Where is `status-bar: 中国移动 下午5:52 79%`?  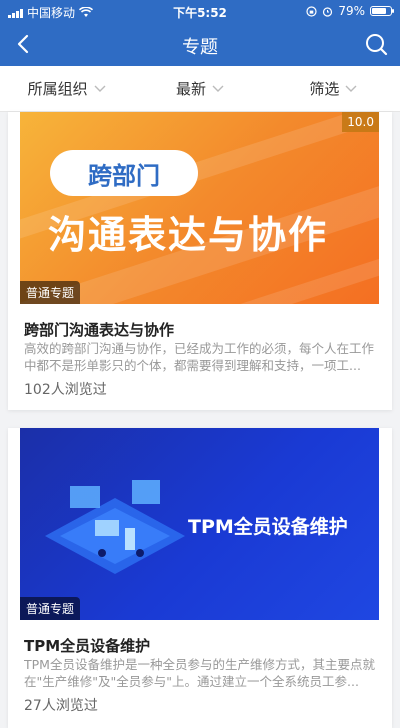 status-bar: 中国移动 下午5:52 79% is located at coordinates (200, 11).